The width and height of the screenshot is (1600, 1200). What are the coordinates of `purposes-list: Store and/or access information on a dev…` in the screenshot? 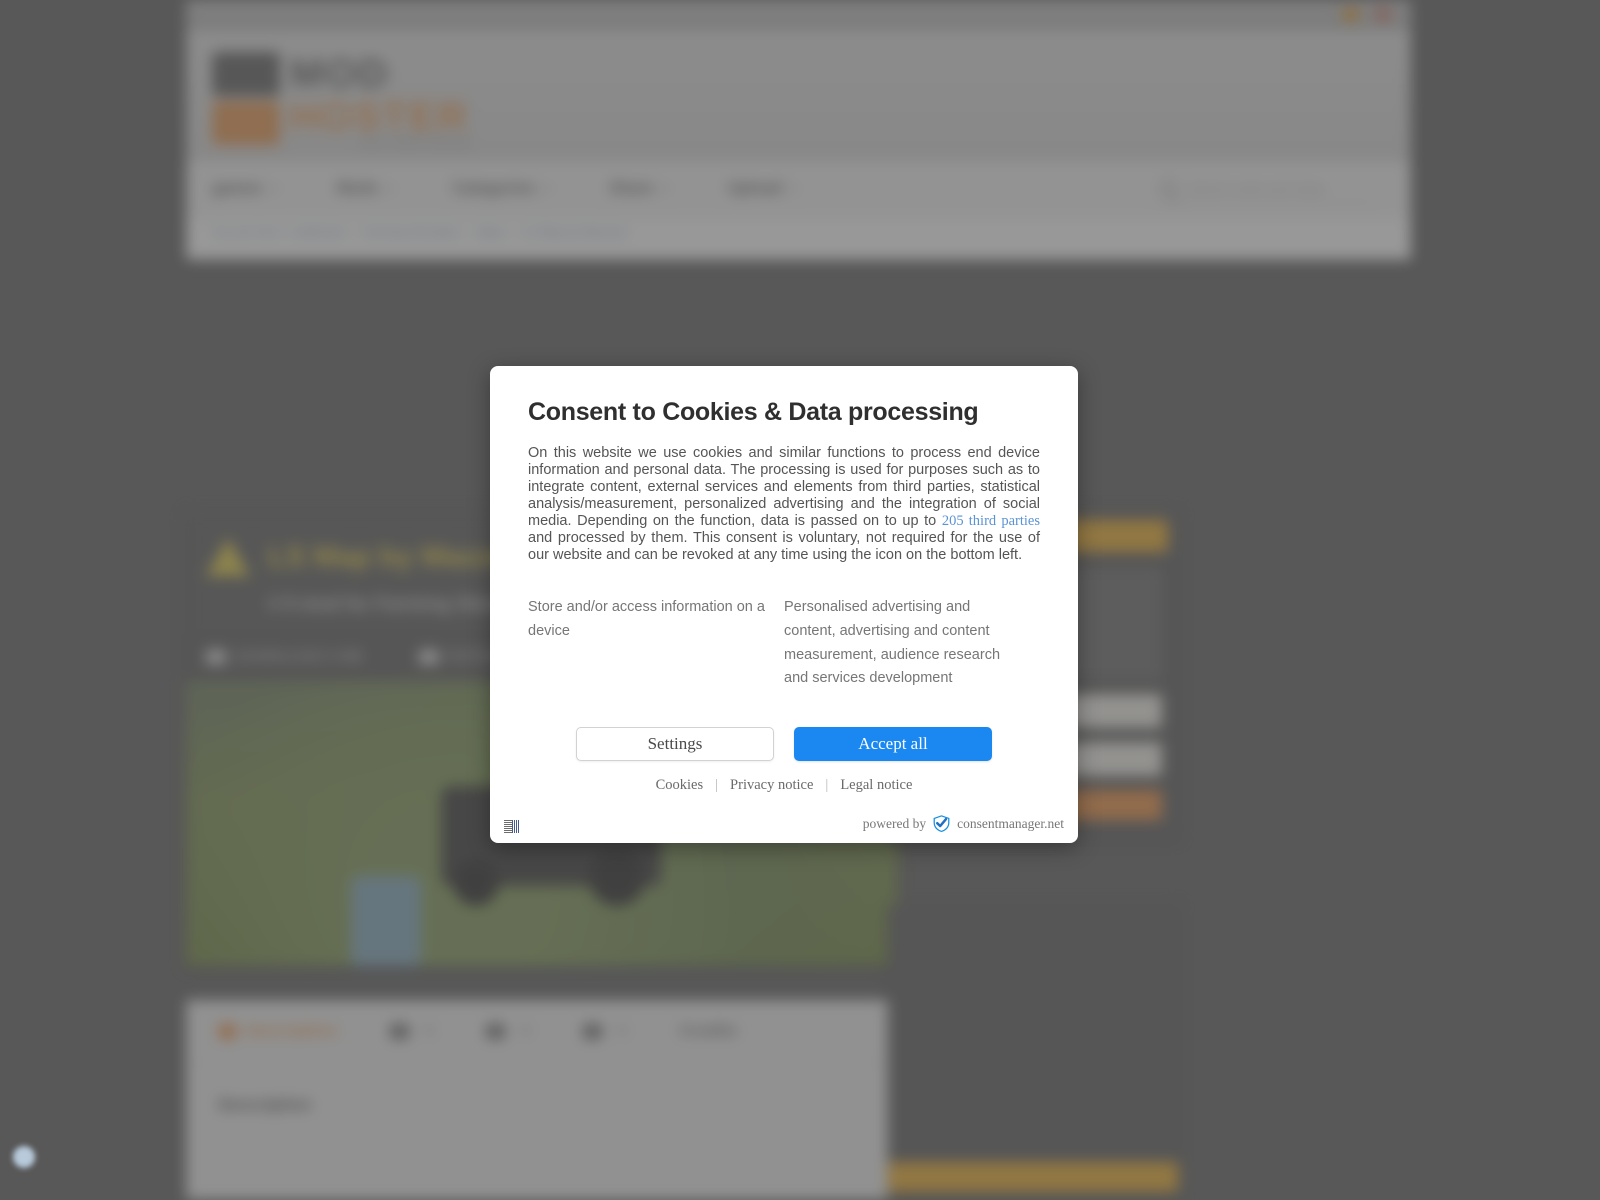 It's located at (784, 644).